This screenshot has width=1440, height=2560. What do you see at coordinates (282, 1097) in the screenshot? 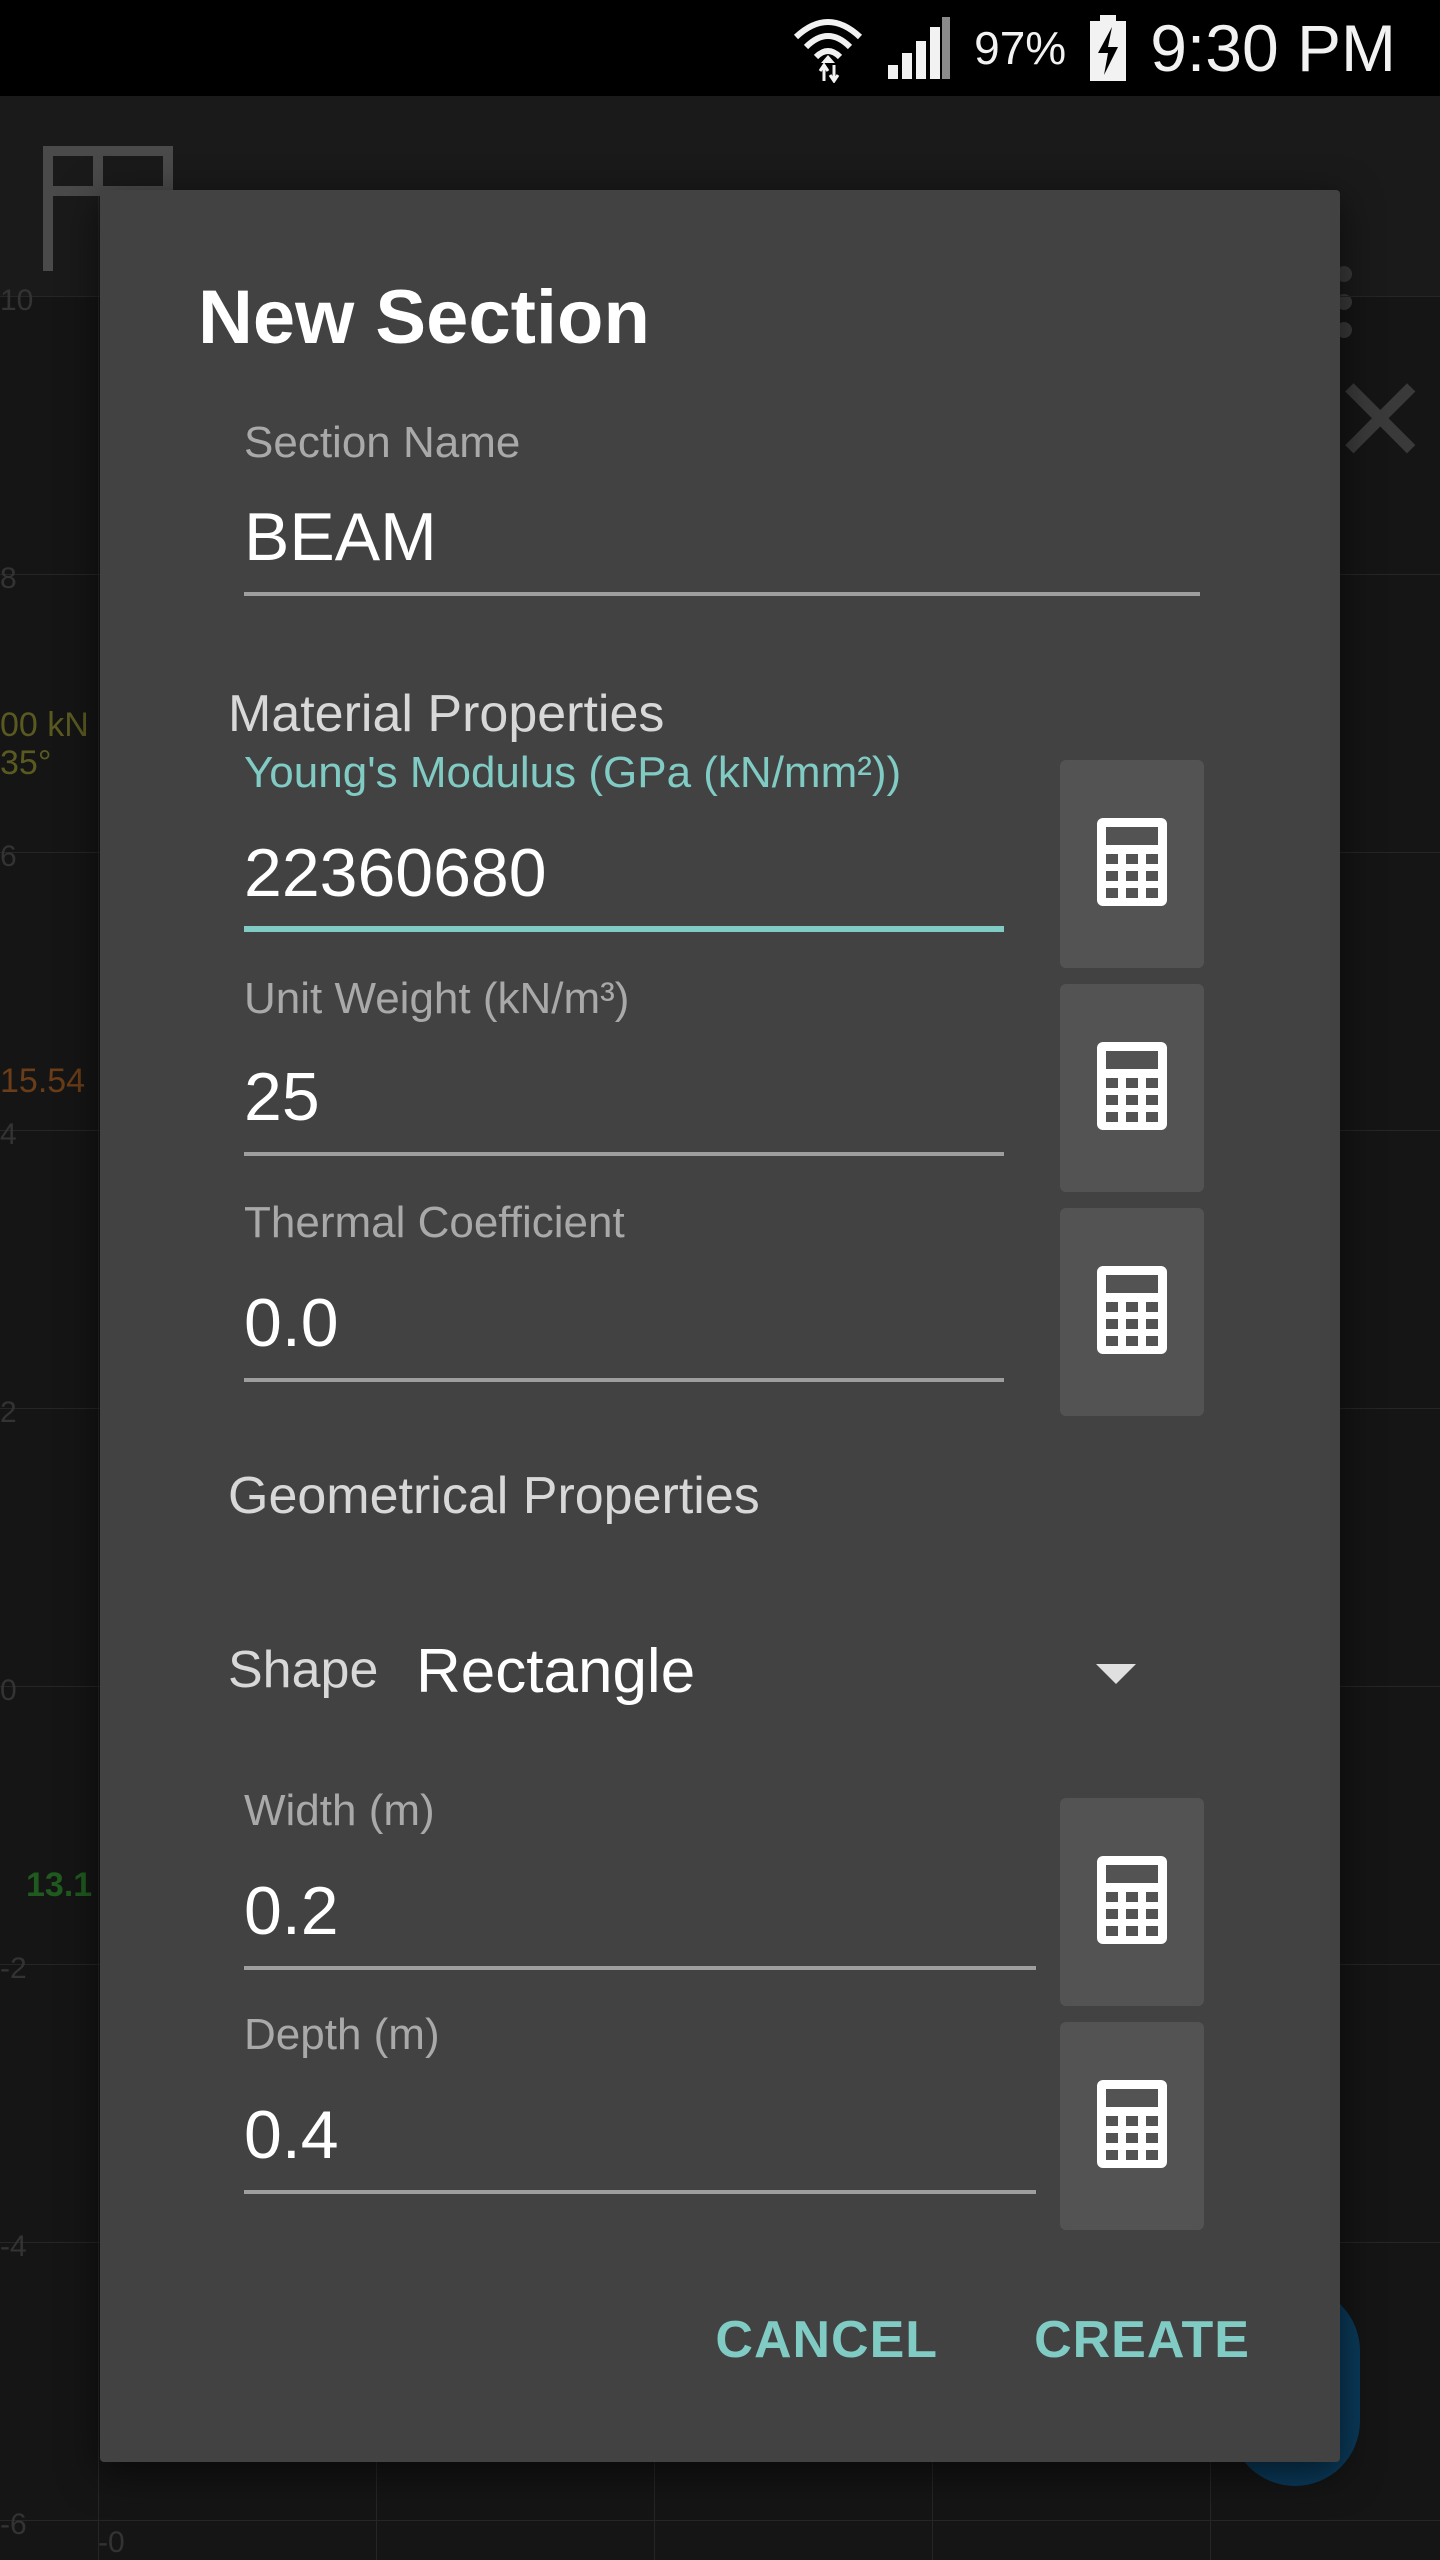
I see `unit-weight-input: 25` at bounding box center [282, 1097].